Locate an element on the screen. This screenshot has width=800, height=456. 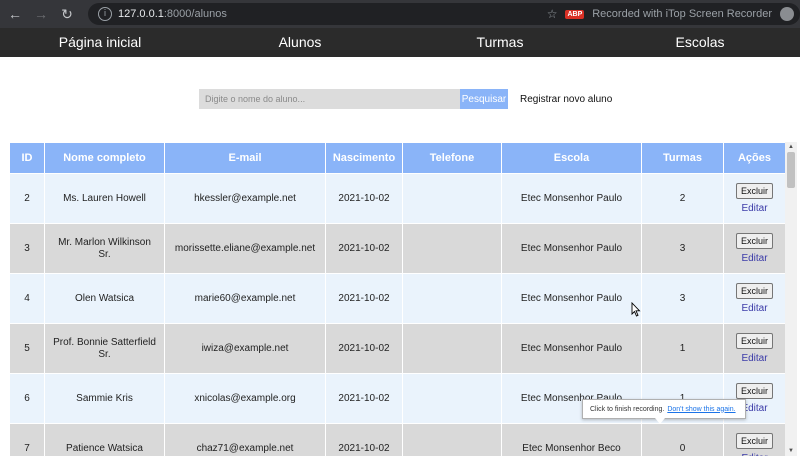
cell-name: Sammie Kris is located at coordinates (104, 398).